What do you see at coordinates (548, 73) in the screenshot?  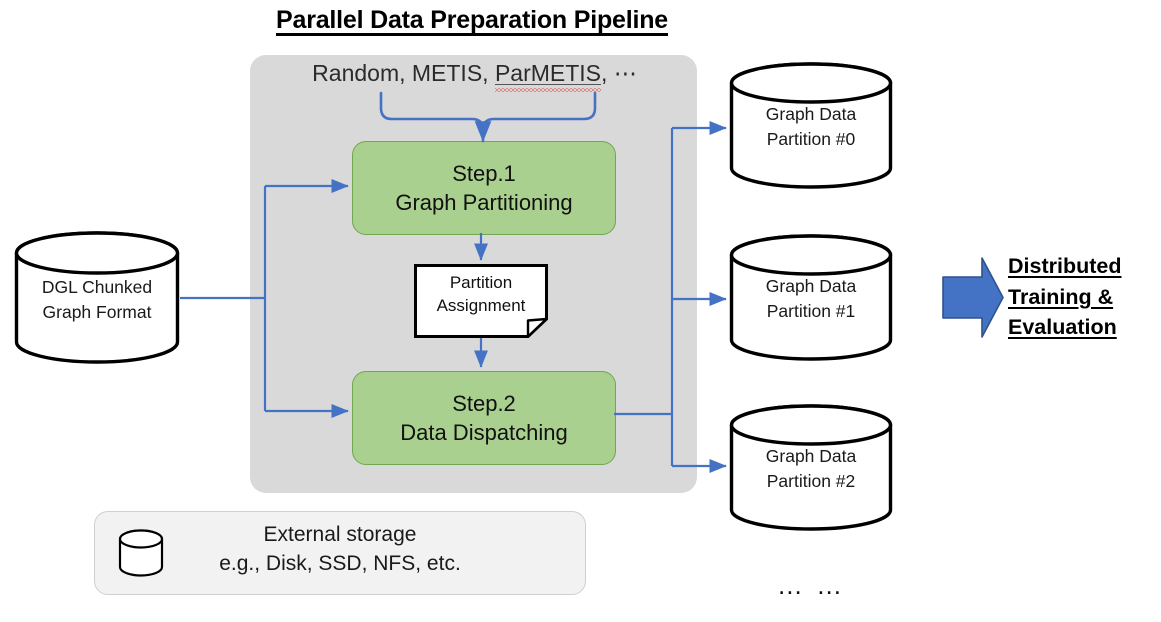 I see `algorithms-parmetis: ParMETIS` at bounding box center [548, 73].